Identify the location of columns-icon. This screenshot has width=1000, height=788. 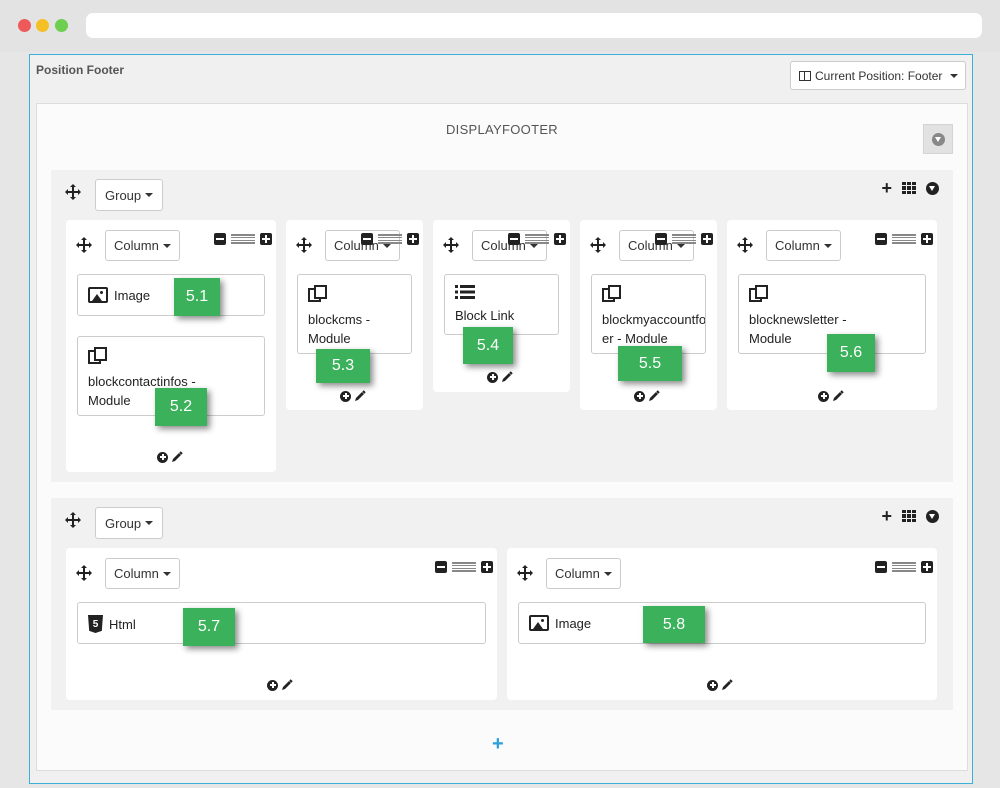
(805, 75).